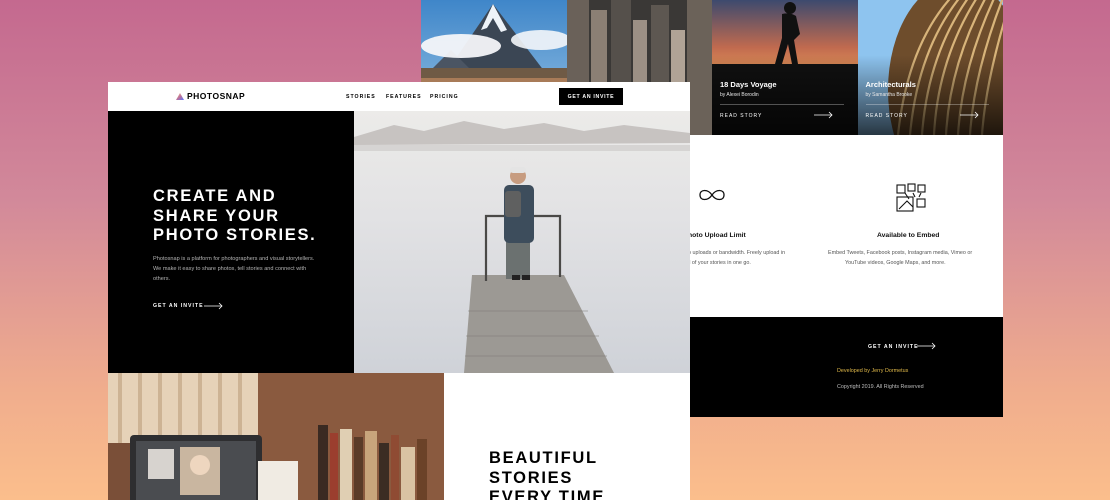 This screenshot has width=1110, height=500. Describe the element at coordinates (895, 263) in the screenshot. I see `feature-desc-line: YouTube videos, Google Maps, and more.` at that location.